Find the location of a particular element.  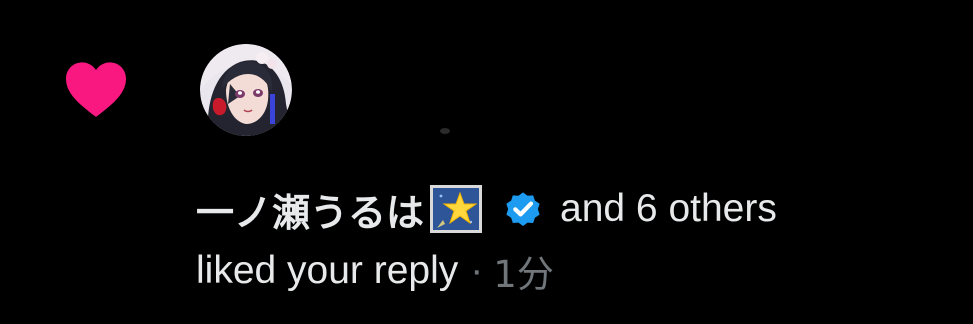

others-count: and 6 others is located at coordinates (668, 208).